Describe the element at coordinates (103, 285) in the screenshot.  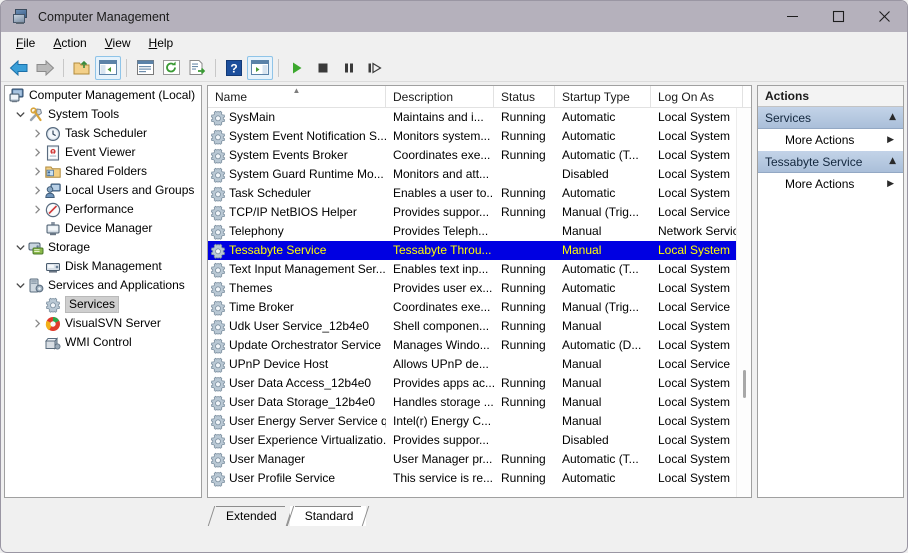
I see `tree-item-services-and-applications: Services and Applications` at that location.